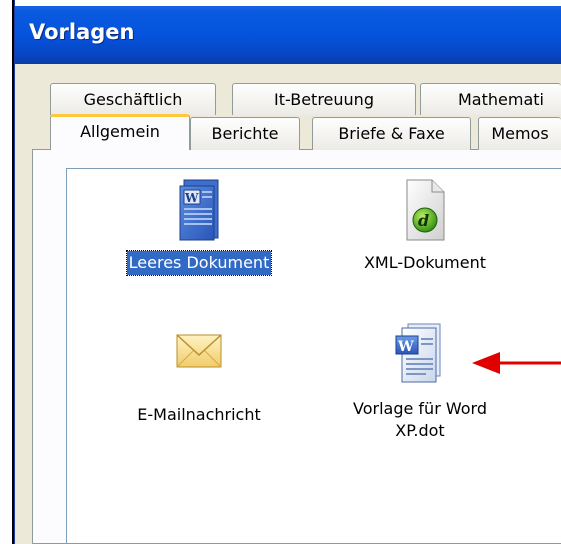 This screenshot has height=544, width=561. I want to click on tab-label: Allgemein, so click(120, 131).